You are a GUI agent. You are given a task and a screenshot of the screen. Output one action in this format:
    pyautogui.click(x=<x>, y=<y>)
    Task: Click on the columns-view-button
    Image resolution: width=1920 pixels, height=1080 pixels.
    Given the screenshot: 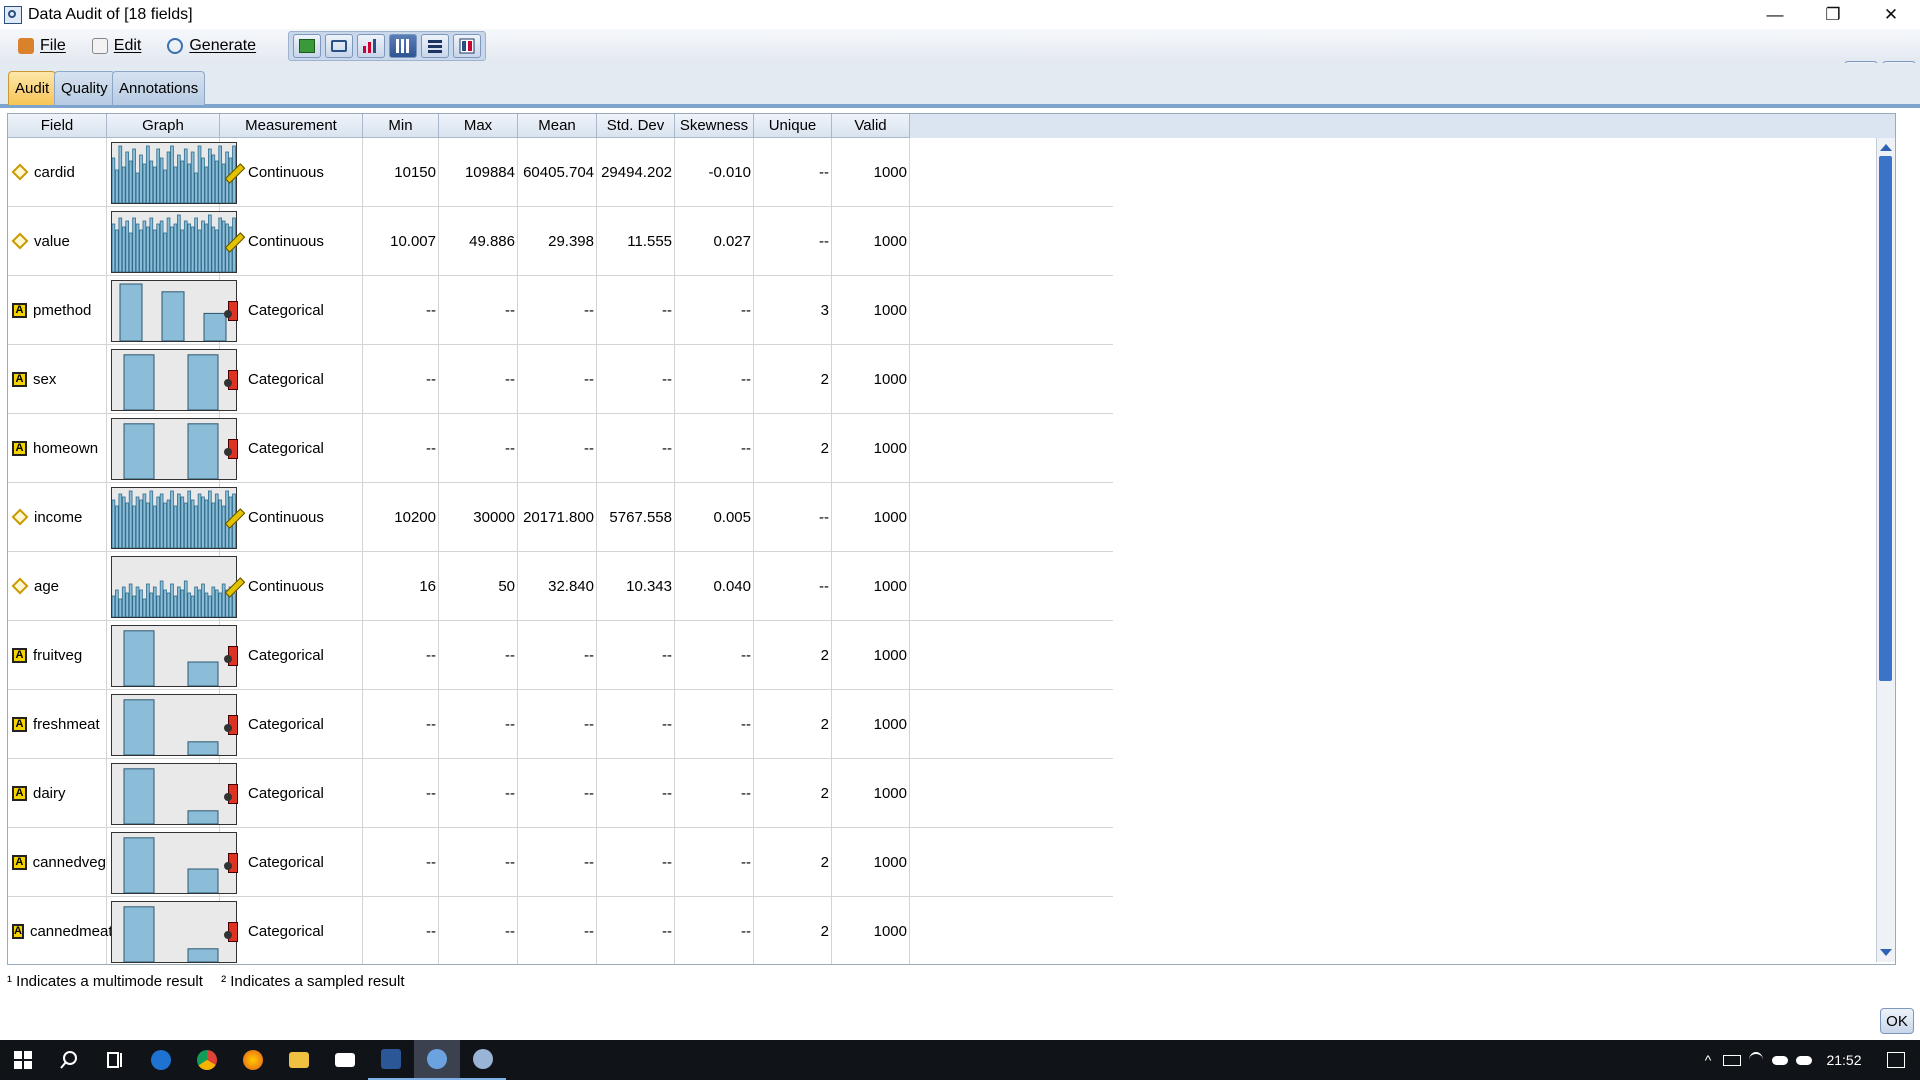 What is the action you would take?
    pyautogui.click(x=403, y=46)
    